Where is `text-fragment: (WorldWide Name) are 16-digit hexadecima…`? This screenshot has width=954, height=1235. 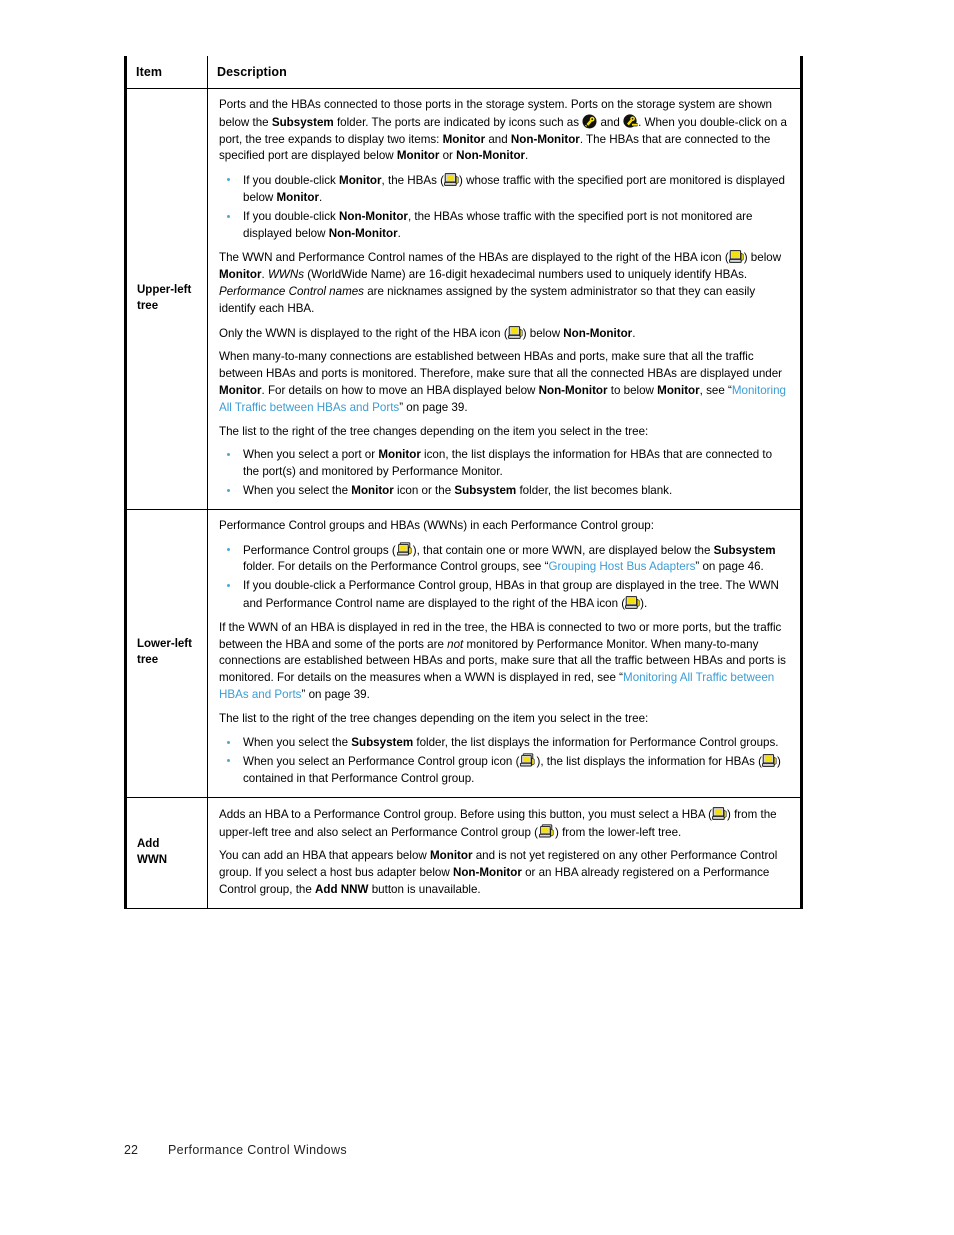 text-fragment: (WorldWide Name) are 16-digit hexadecima… is located at coordinates (526, 275).